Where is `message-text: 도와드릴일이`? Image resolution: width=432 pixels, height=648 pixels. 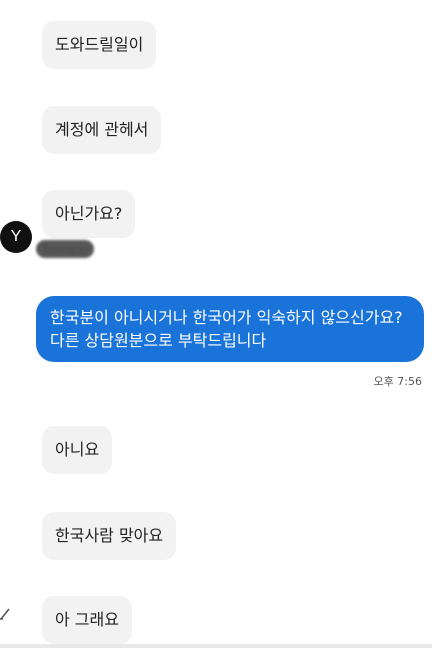
message-text: 도와드릴일이 is located at coordinates (99, 44).